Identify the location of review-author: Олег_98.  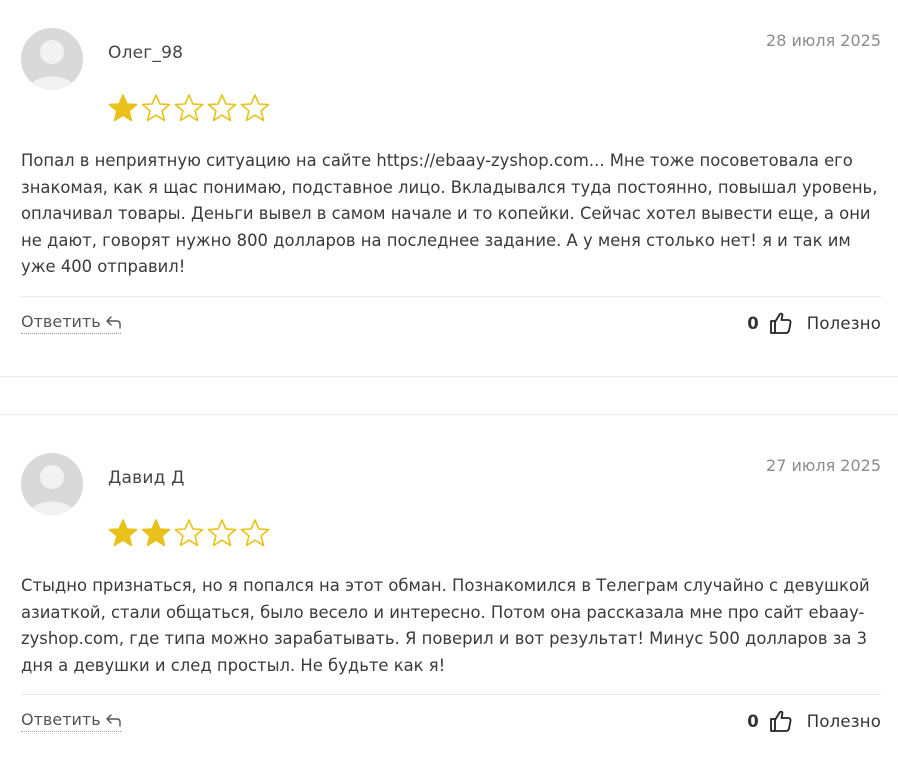
(146, 53).